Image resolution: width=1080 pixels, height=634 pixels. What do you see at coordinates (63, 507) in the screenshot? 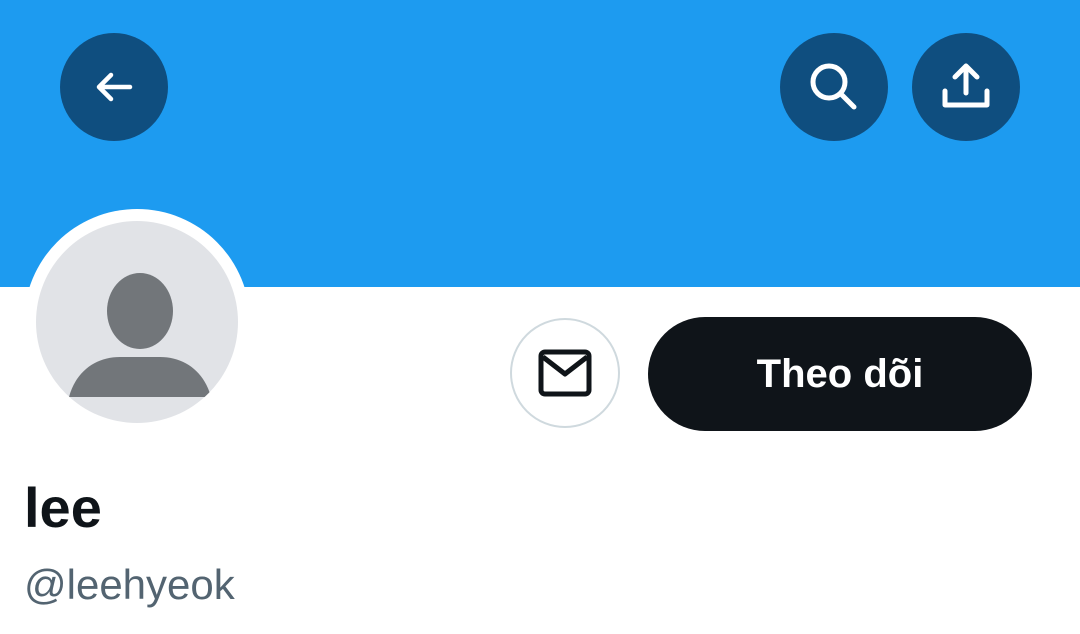
I see `display-name: lee` at bounding box center [63, 507].